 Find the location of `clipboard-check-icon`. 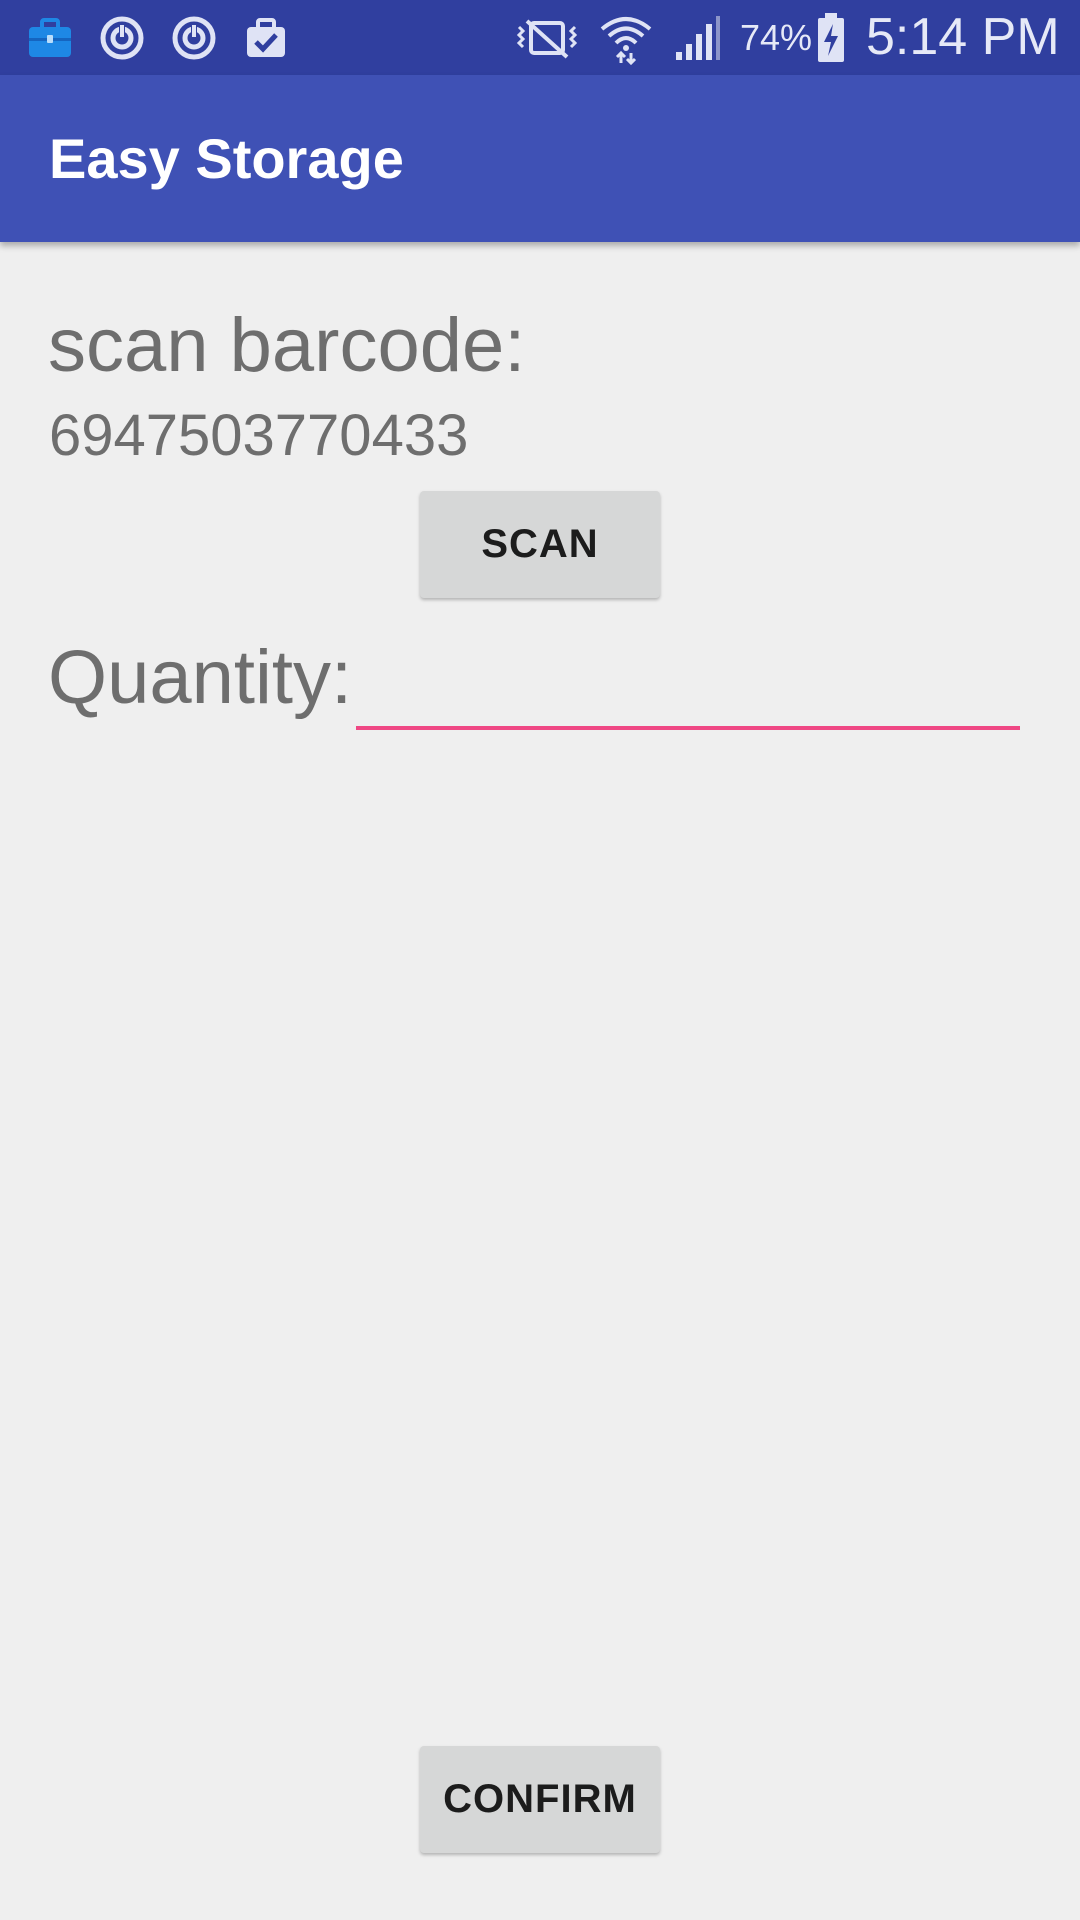

clipboard-check-icon is located at coordinates (266, 37).